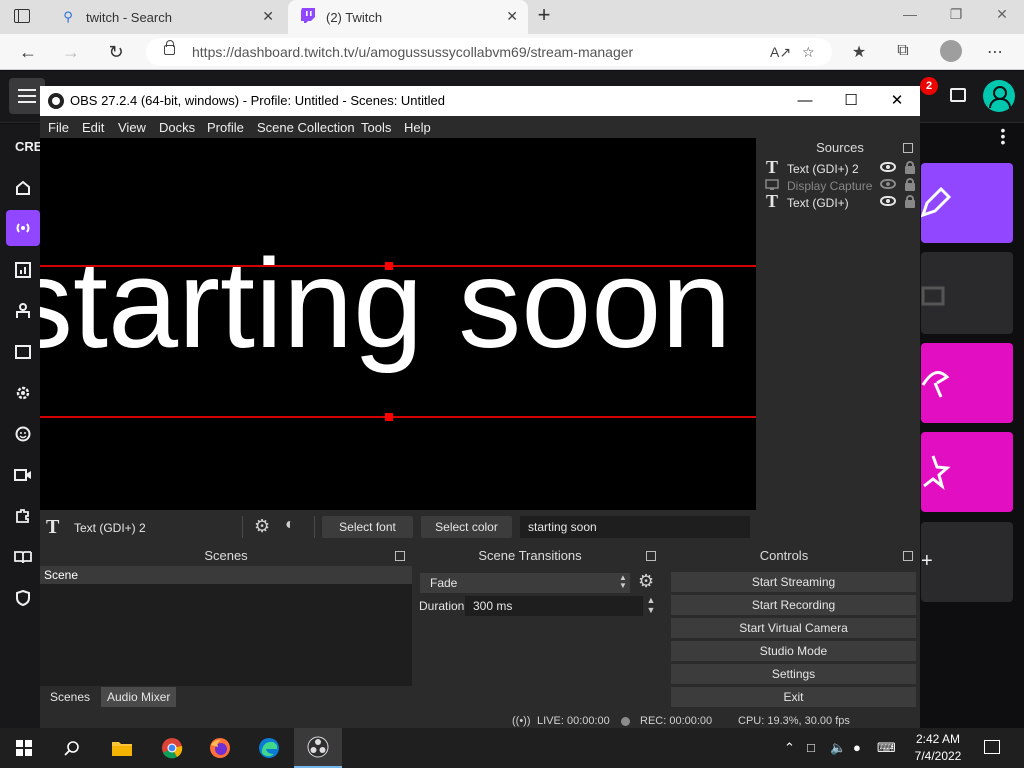  What do you see at coordinates (808, 52) in the screenshot?
I see `add-favorite-icon: ☆` at bounding box center [808, 52].